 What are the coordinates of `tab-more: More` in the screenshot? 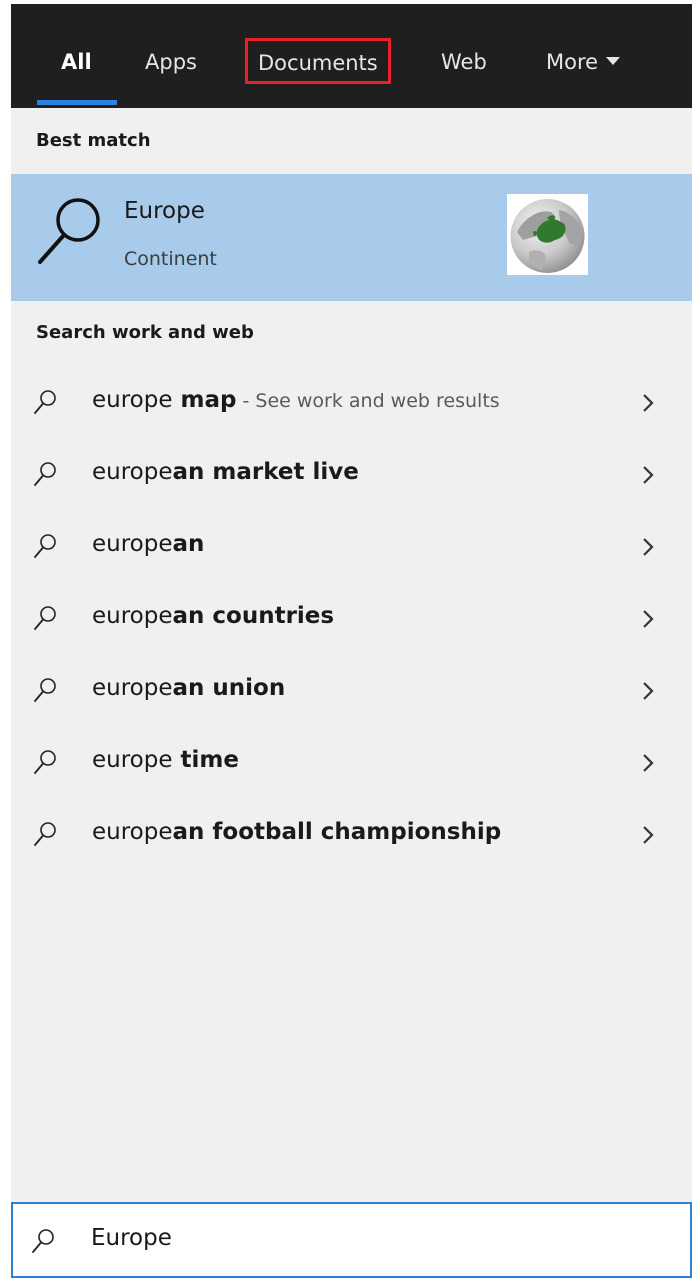 It's located at (583, 62).